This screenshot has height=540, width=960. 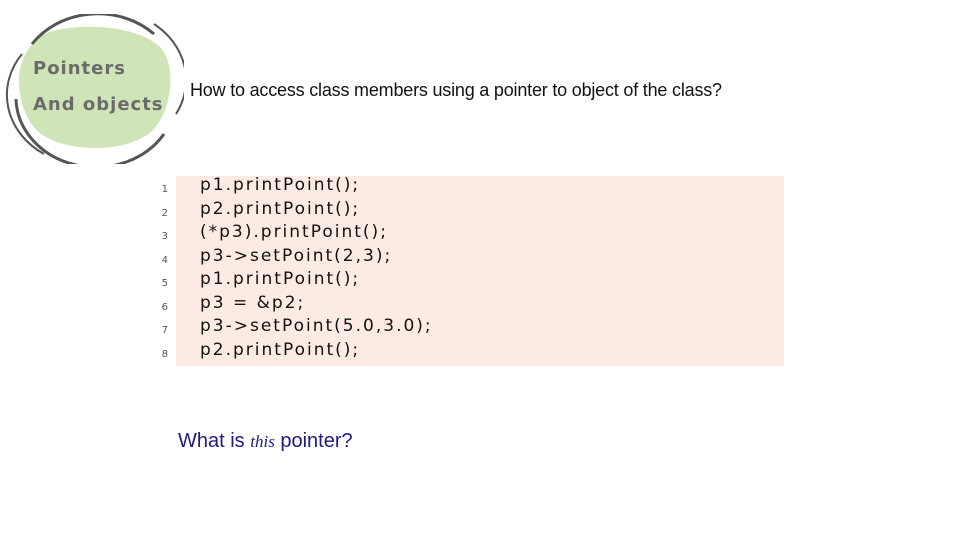 I want to click on line-number: 8, so click(x=164, y=354).